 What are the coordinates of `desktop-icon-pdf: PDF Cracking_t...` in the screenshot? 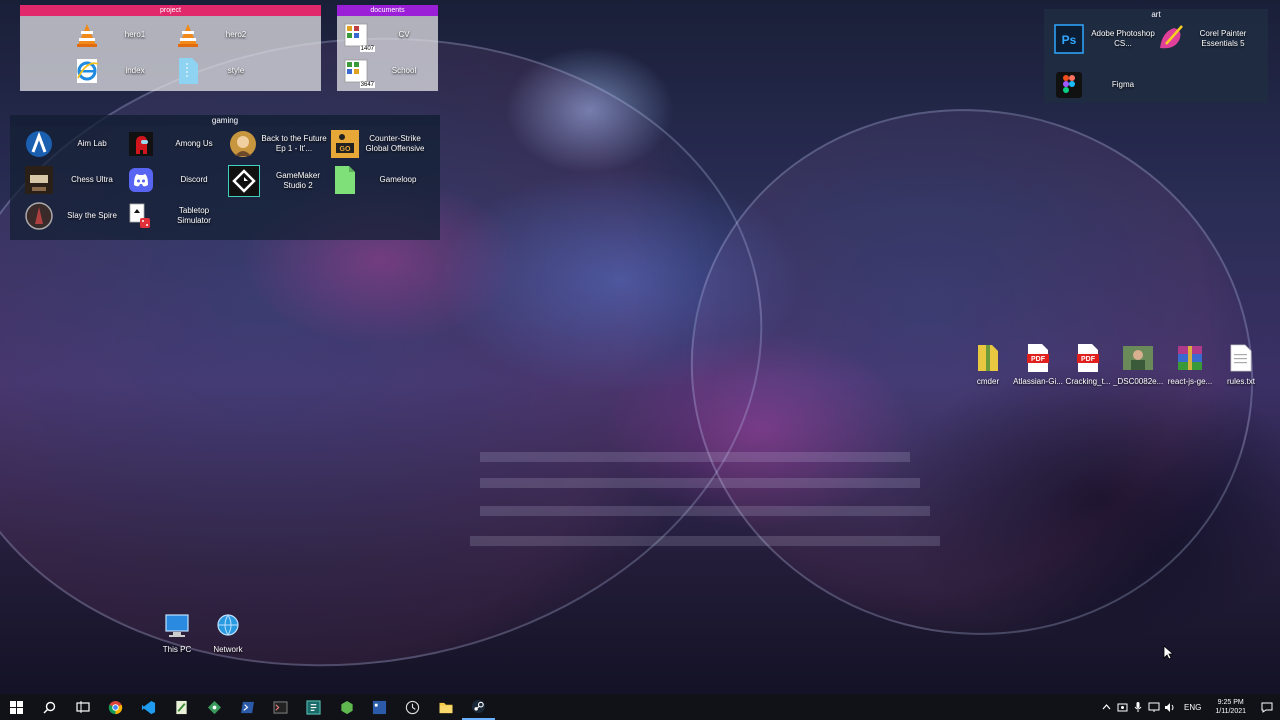 It's located at (1088, 365).